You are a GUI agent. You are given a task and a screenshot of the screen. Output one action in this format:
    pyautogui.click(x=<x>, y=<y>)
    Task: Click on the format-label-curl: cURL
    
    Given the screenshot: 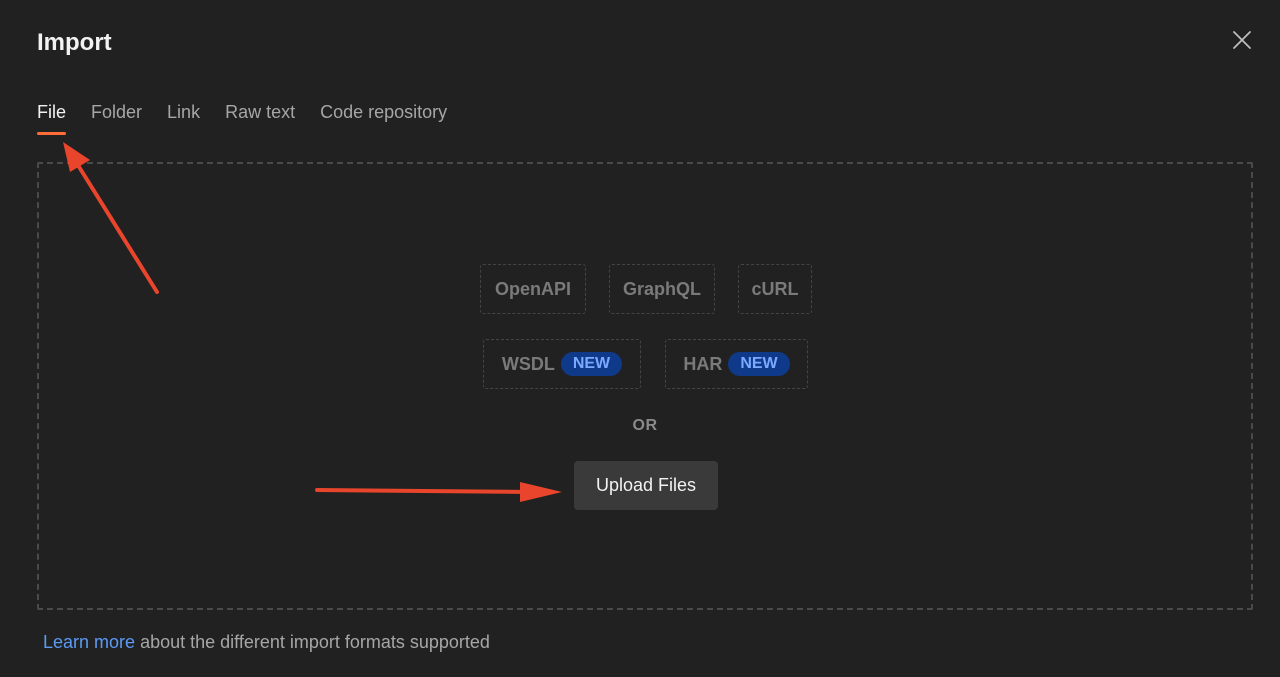 What is the action you would take?
    pyautogui.click(x=775, y=288)
    